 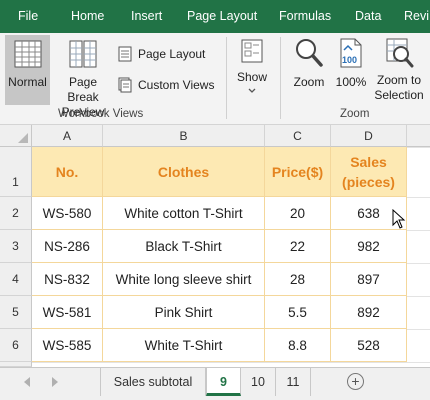 I want to click on page-layout-label: Page Layout, so click(x=172, y=54).